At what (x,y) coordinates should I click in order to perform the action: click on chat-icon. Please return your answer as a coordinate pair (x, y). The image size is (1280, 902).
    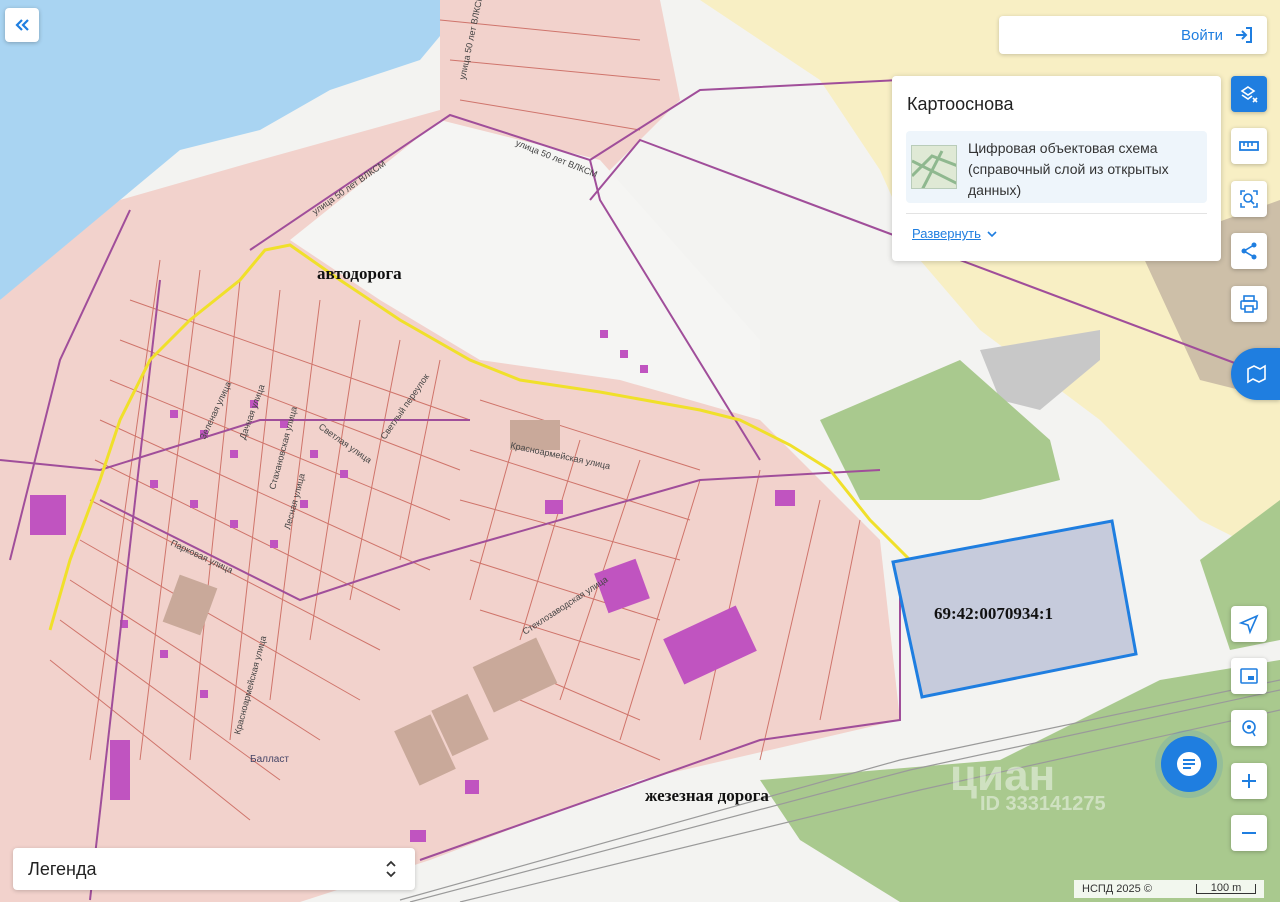
    Looking at the image, I should click on (1189, 764).